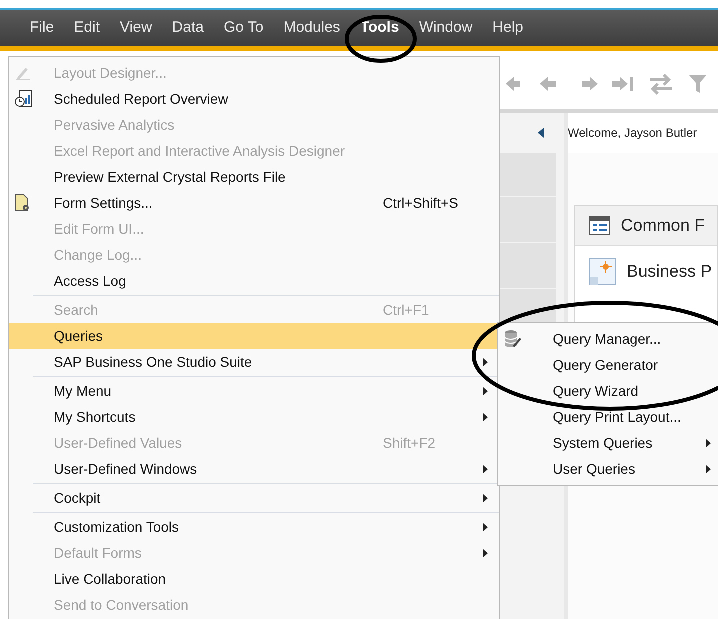 The width and height of the screenshot is (718, 619). What do you see at coordinates (136, 28) in the screenshot?
I see `menu-bar-item: View` at bounding box center [136, 28].